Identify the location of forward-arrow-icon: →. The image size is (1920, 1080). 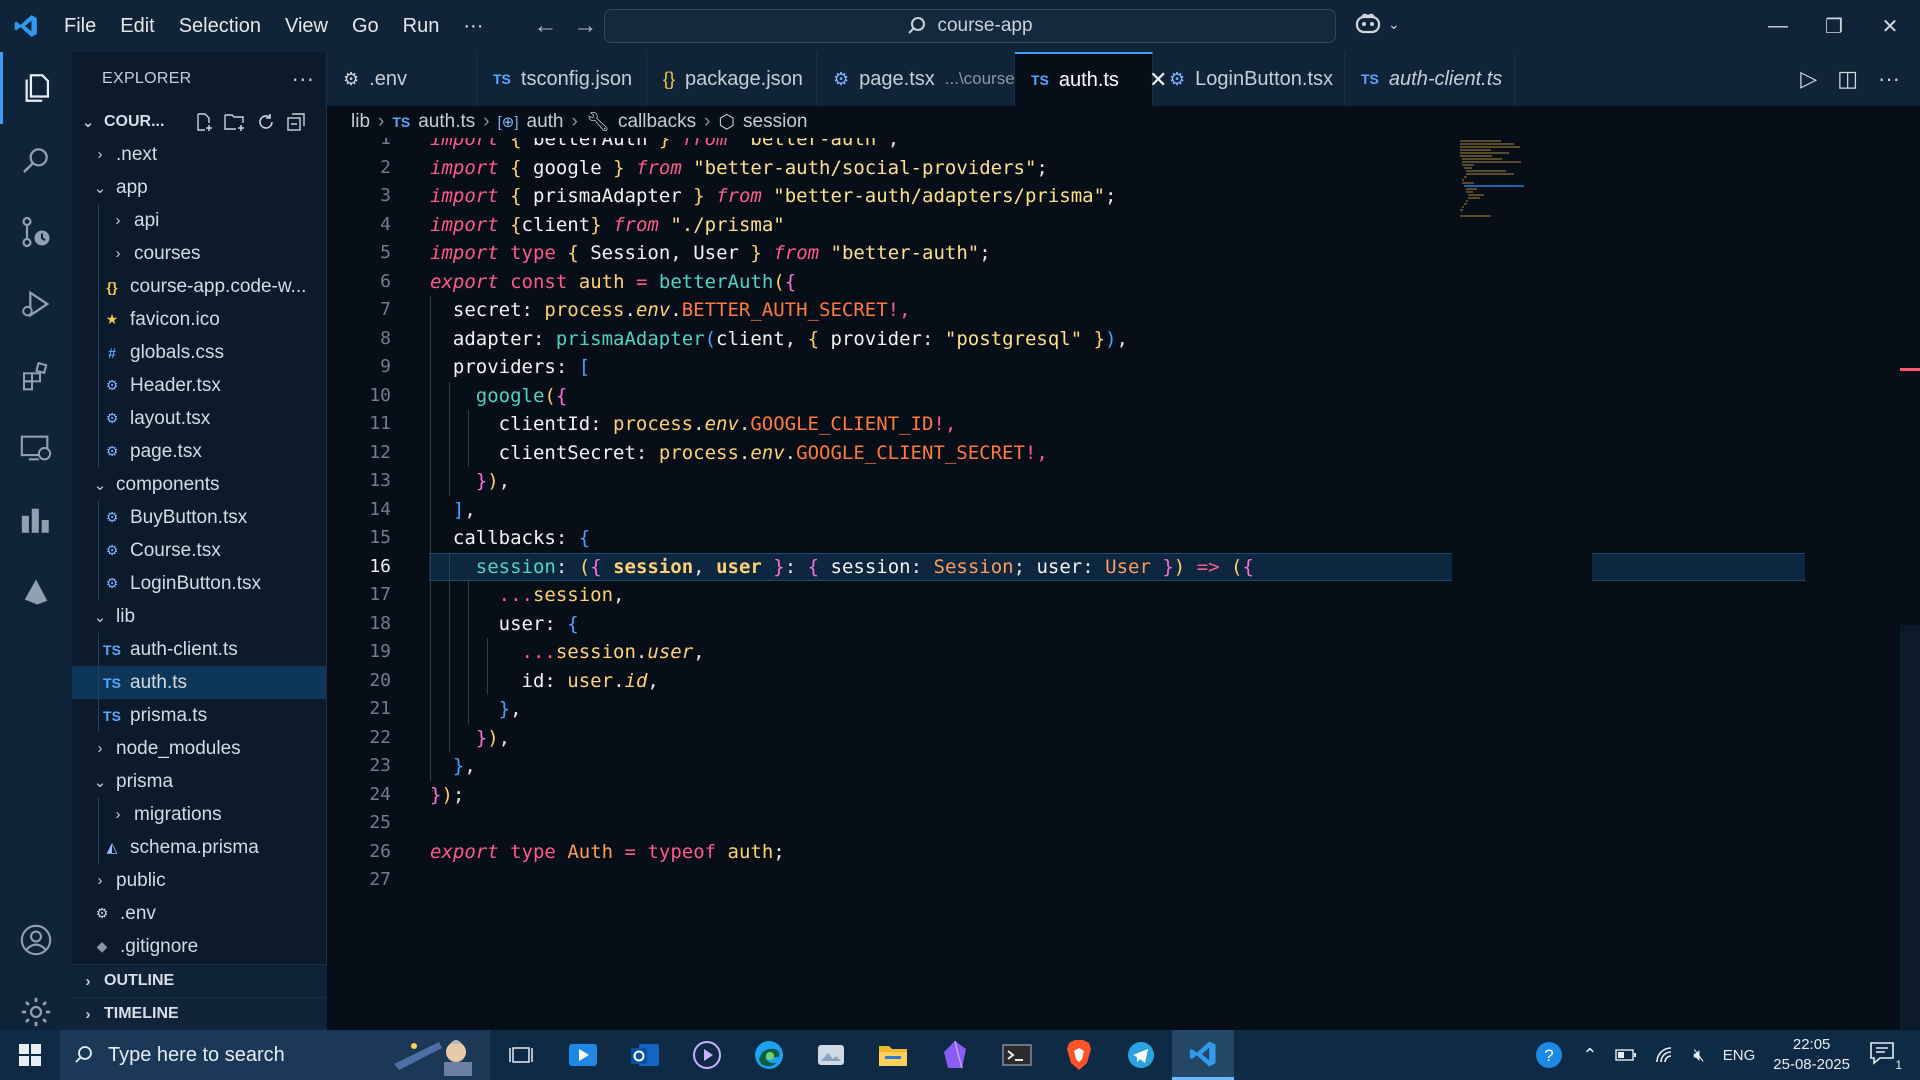
(585, 26).